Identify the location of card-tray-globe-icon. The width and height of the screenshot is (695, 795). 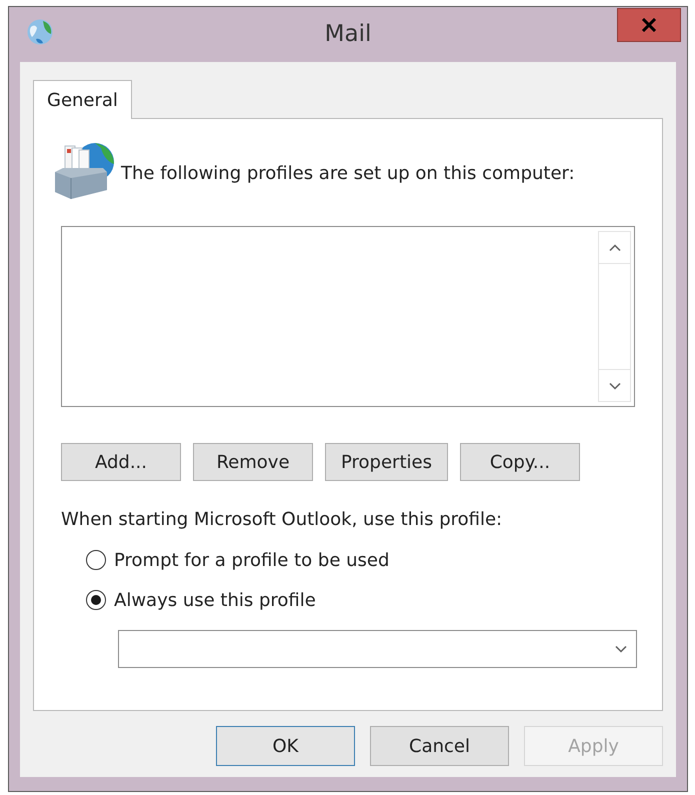
(84, 171).